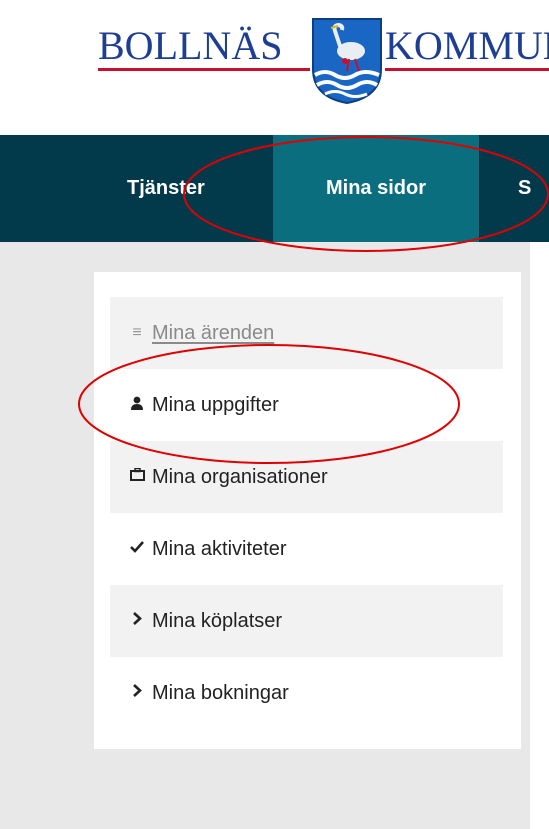  I want to click on nav-item-label: Tjänster, so click(166, 188).